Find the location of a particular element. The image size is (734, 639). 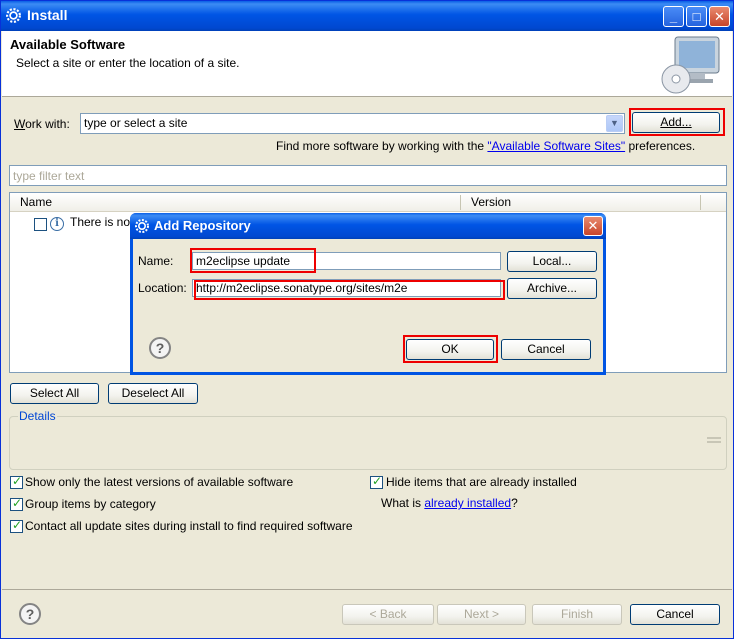

work-with-combo: type or select a site ▼ is located at coordinates (352, 123).